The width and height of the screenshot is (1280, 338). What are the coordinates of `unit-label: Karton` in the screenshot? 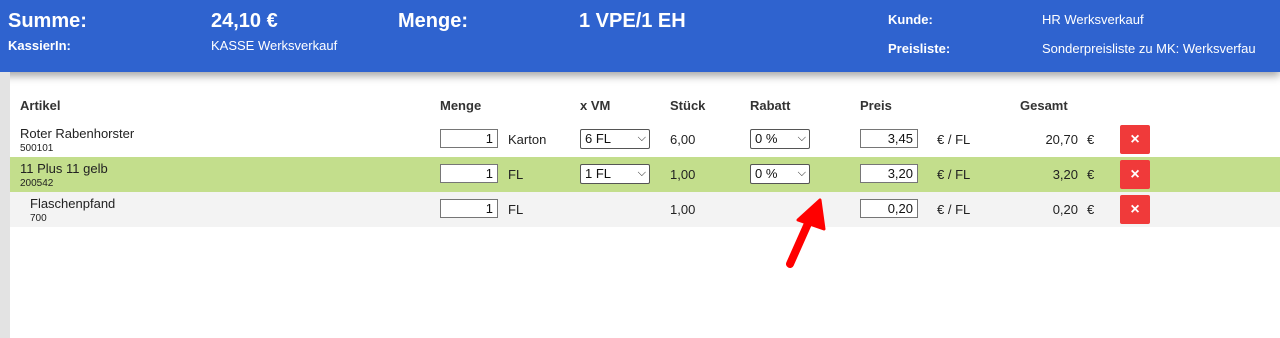 It's located at (527, 139).